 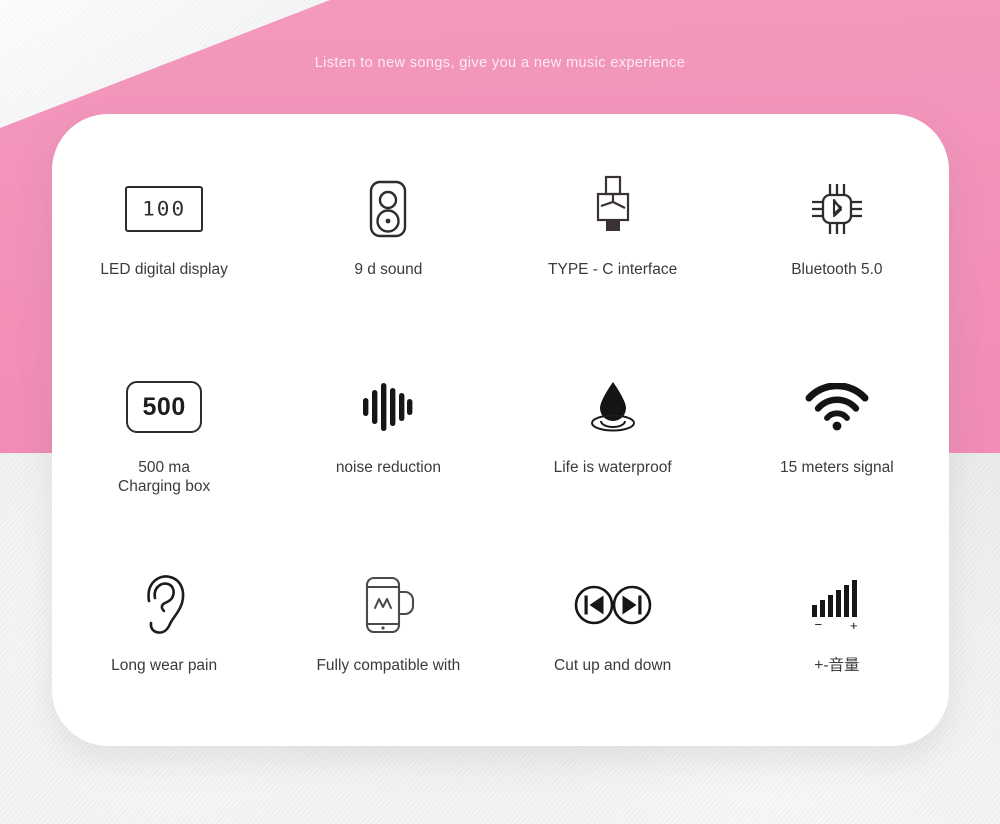 I want to click on feature-label: Life is waterproof, so click(x=612, y=467).